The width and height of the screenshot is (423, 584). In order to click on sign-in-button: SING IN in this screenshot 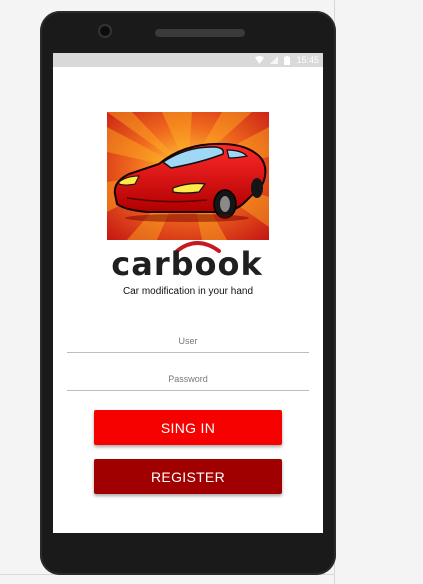, I will do `click(188, 427)`.